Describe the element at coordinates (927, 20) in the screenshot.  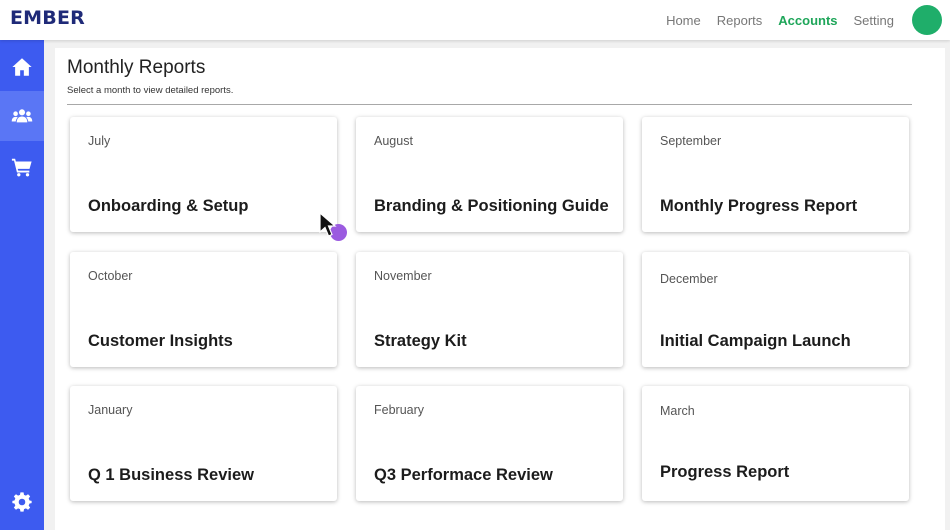
I see `avatar` at that location.